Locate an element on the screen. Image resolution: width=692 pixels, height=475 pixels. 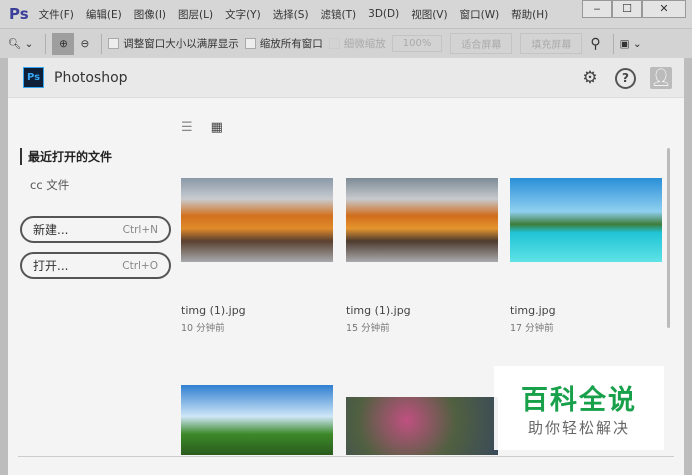
zoom-out-icon: ⊖ is located at coordinates (84, 44).